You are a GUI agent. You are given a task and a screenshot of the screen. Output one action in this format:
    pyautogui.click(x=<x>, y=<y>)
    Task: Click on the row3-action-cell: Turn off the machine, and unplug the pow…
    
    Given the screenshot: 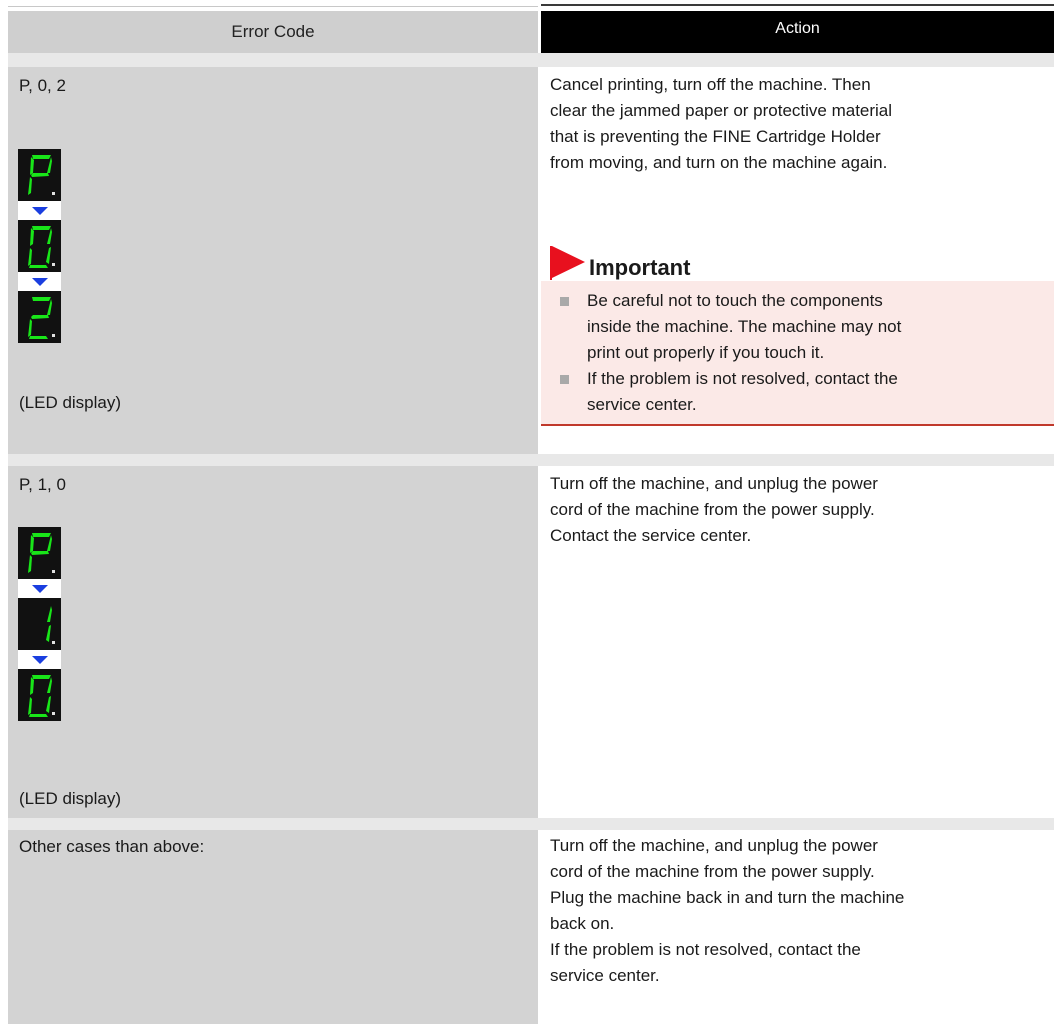 What is the action you would take?
    pyautogui.click(x=797, y=927)
    